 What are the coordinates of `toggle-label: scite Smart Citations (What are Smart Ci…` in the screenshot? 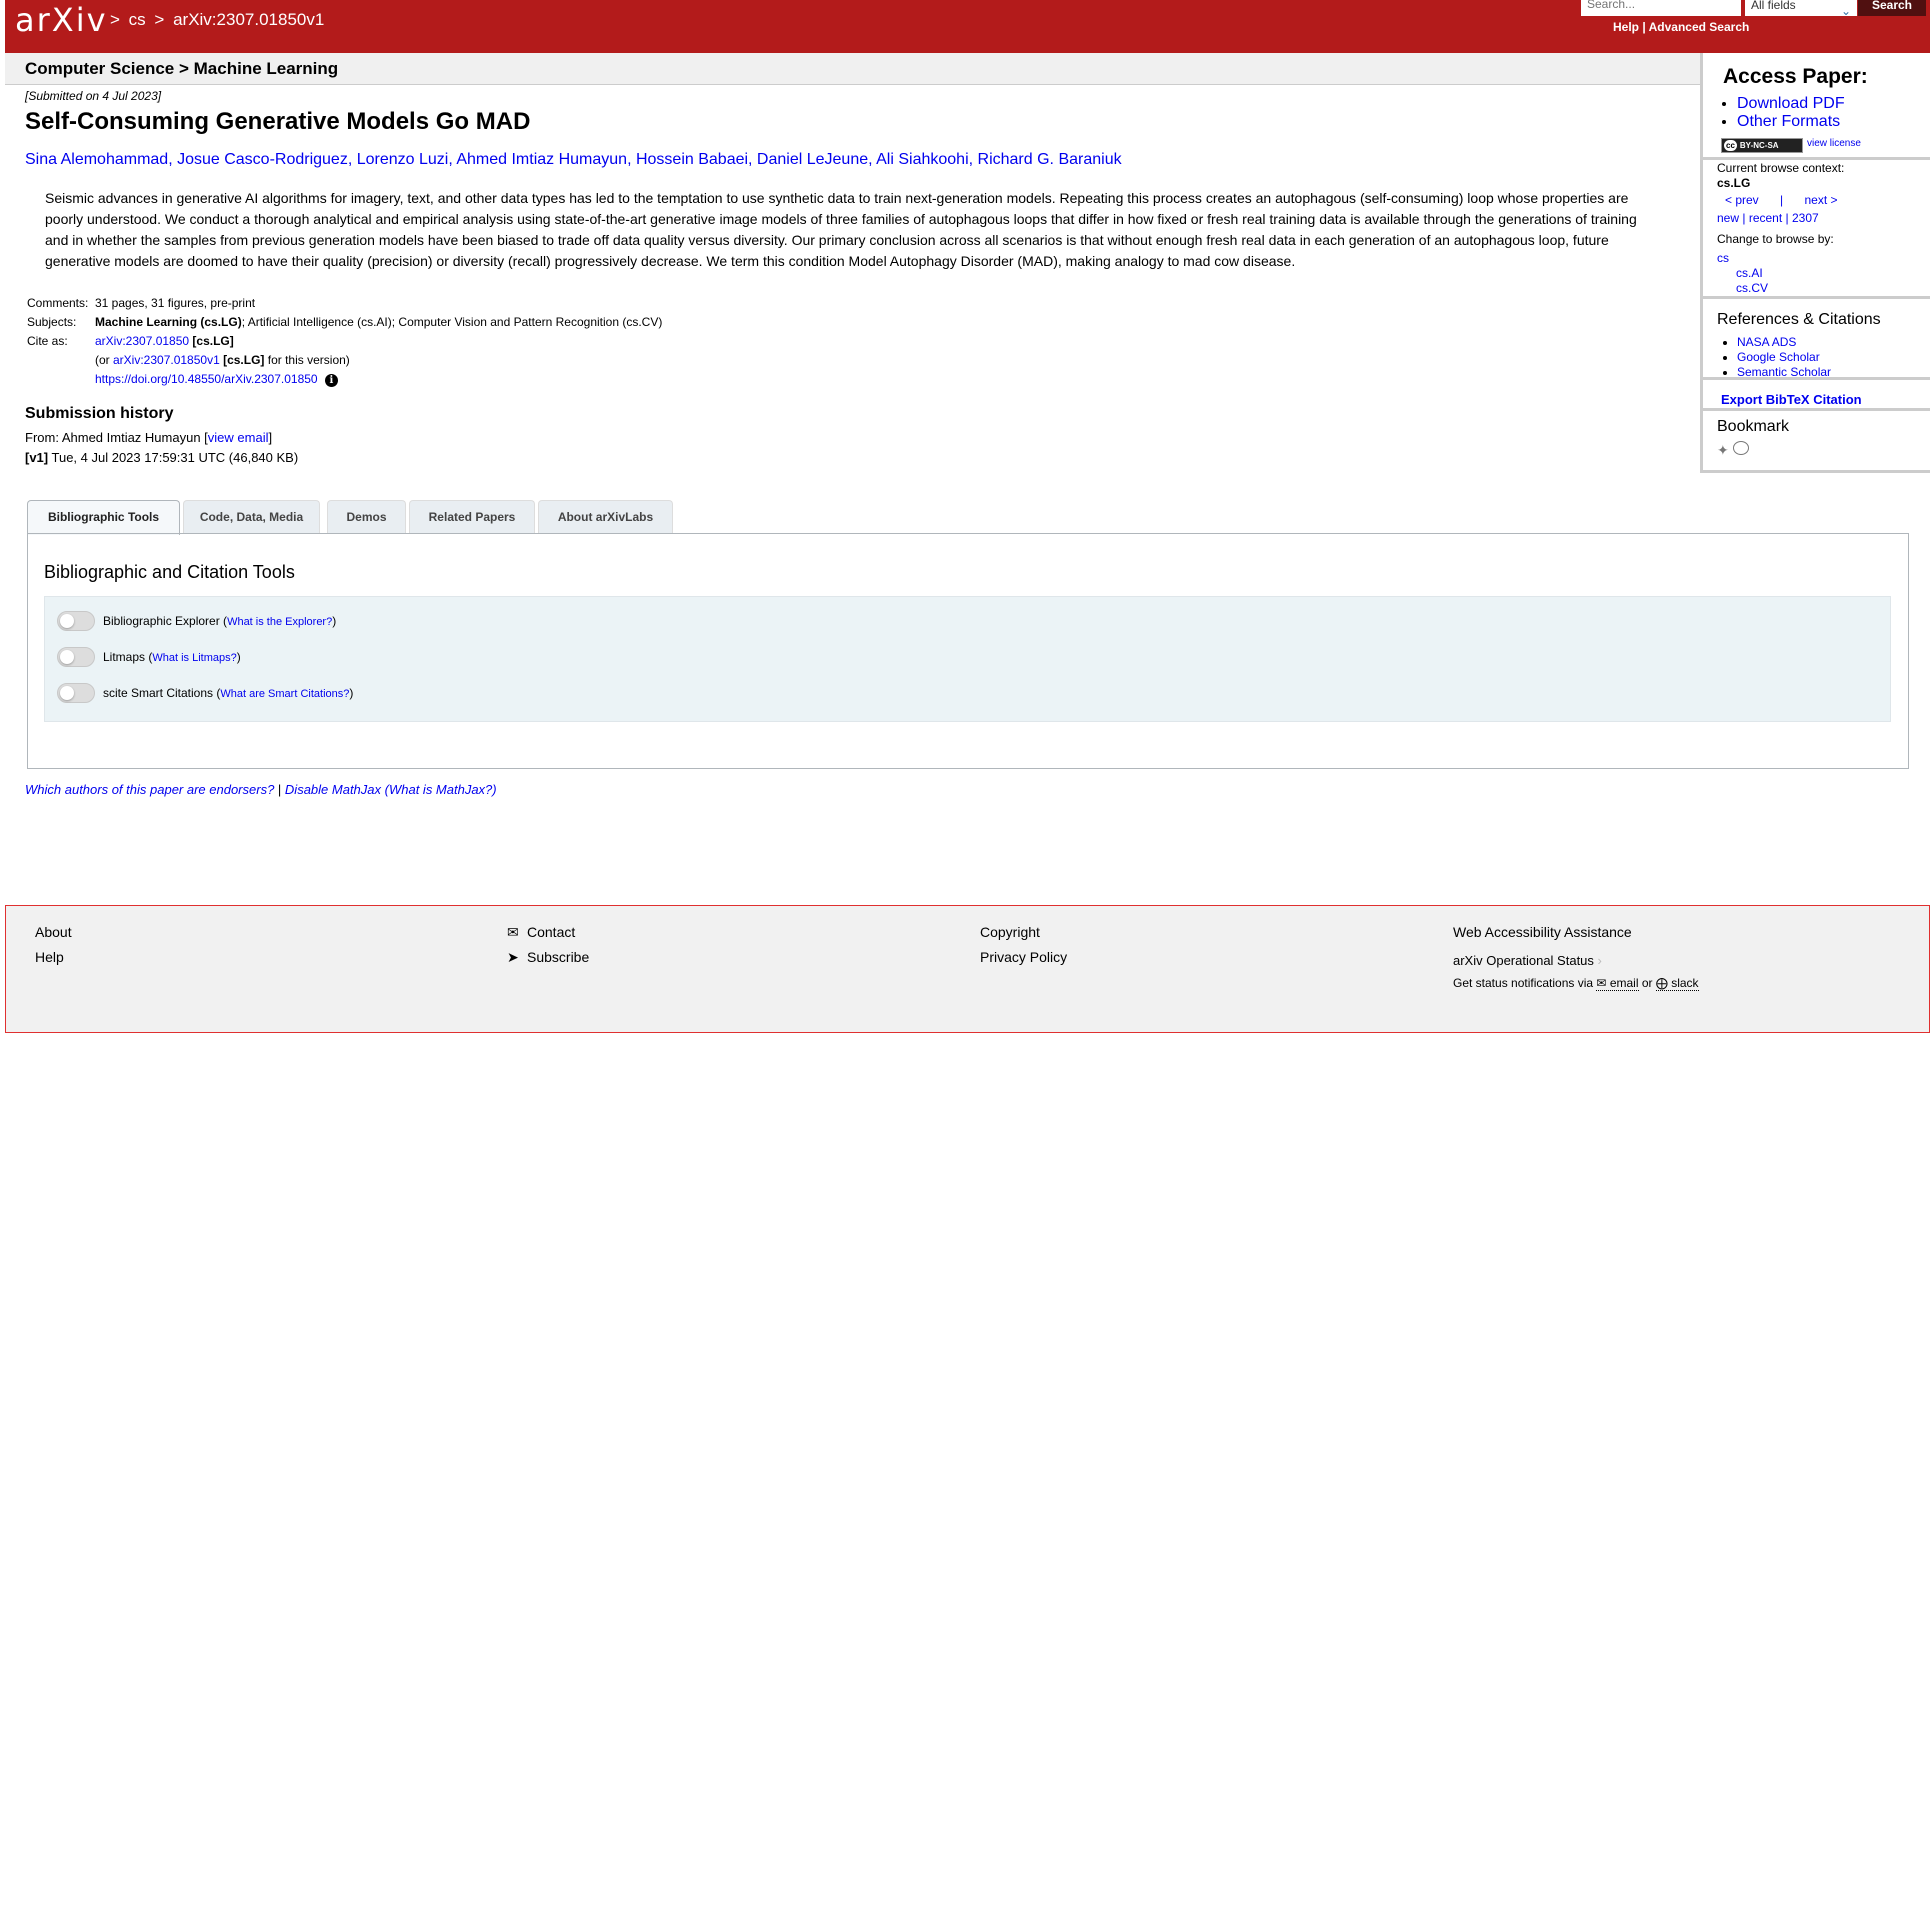 It's located at (228, 693).